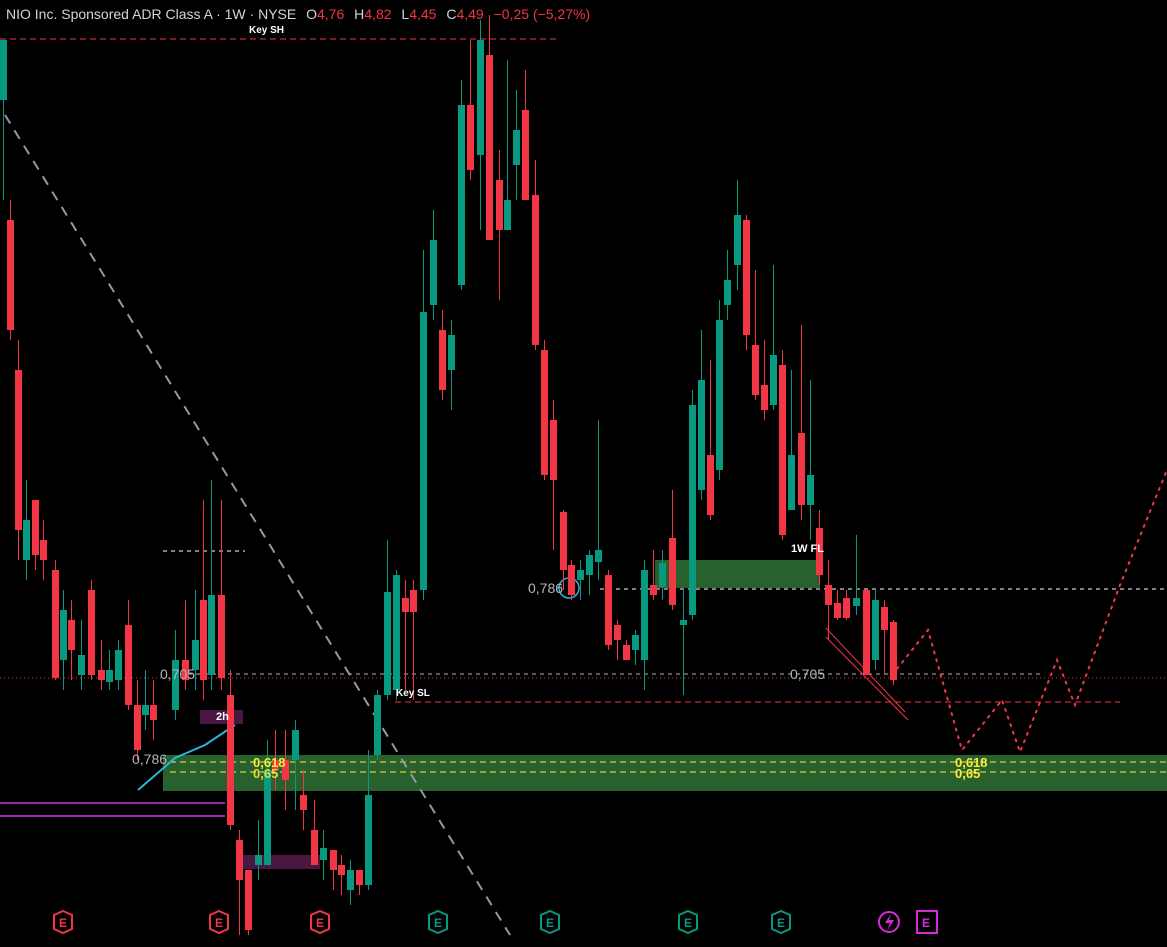  What do you see at coordinates (665, 773) in the screenshot?
I see `demand-zone` at bounding box center [665, 773].